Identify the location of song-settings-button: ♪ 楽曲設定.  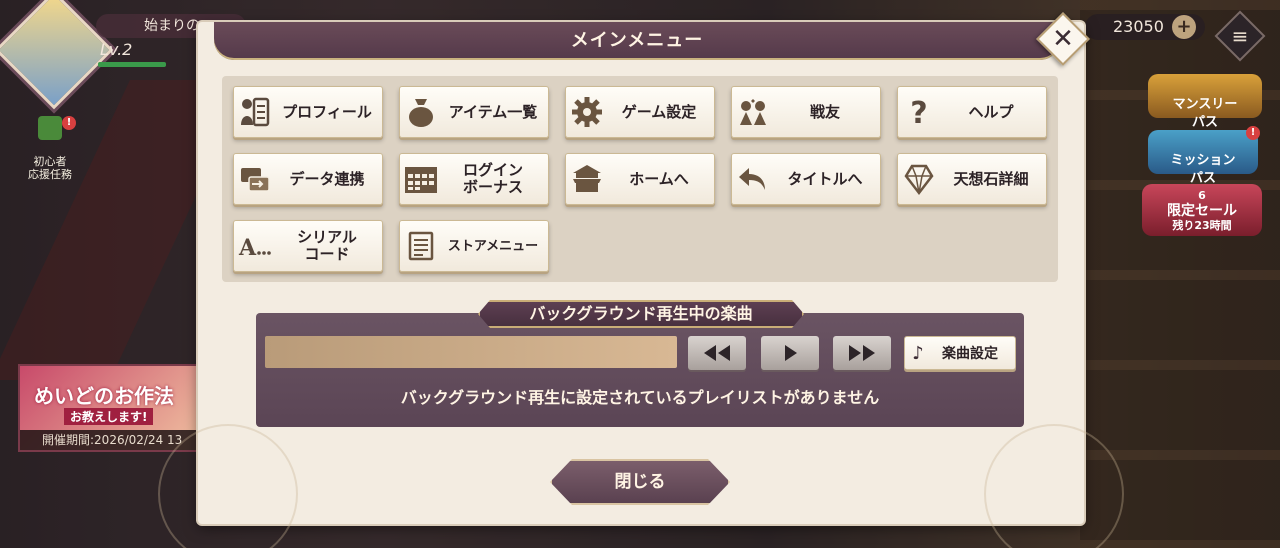
(960, 353).